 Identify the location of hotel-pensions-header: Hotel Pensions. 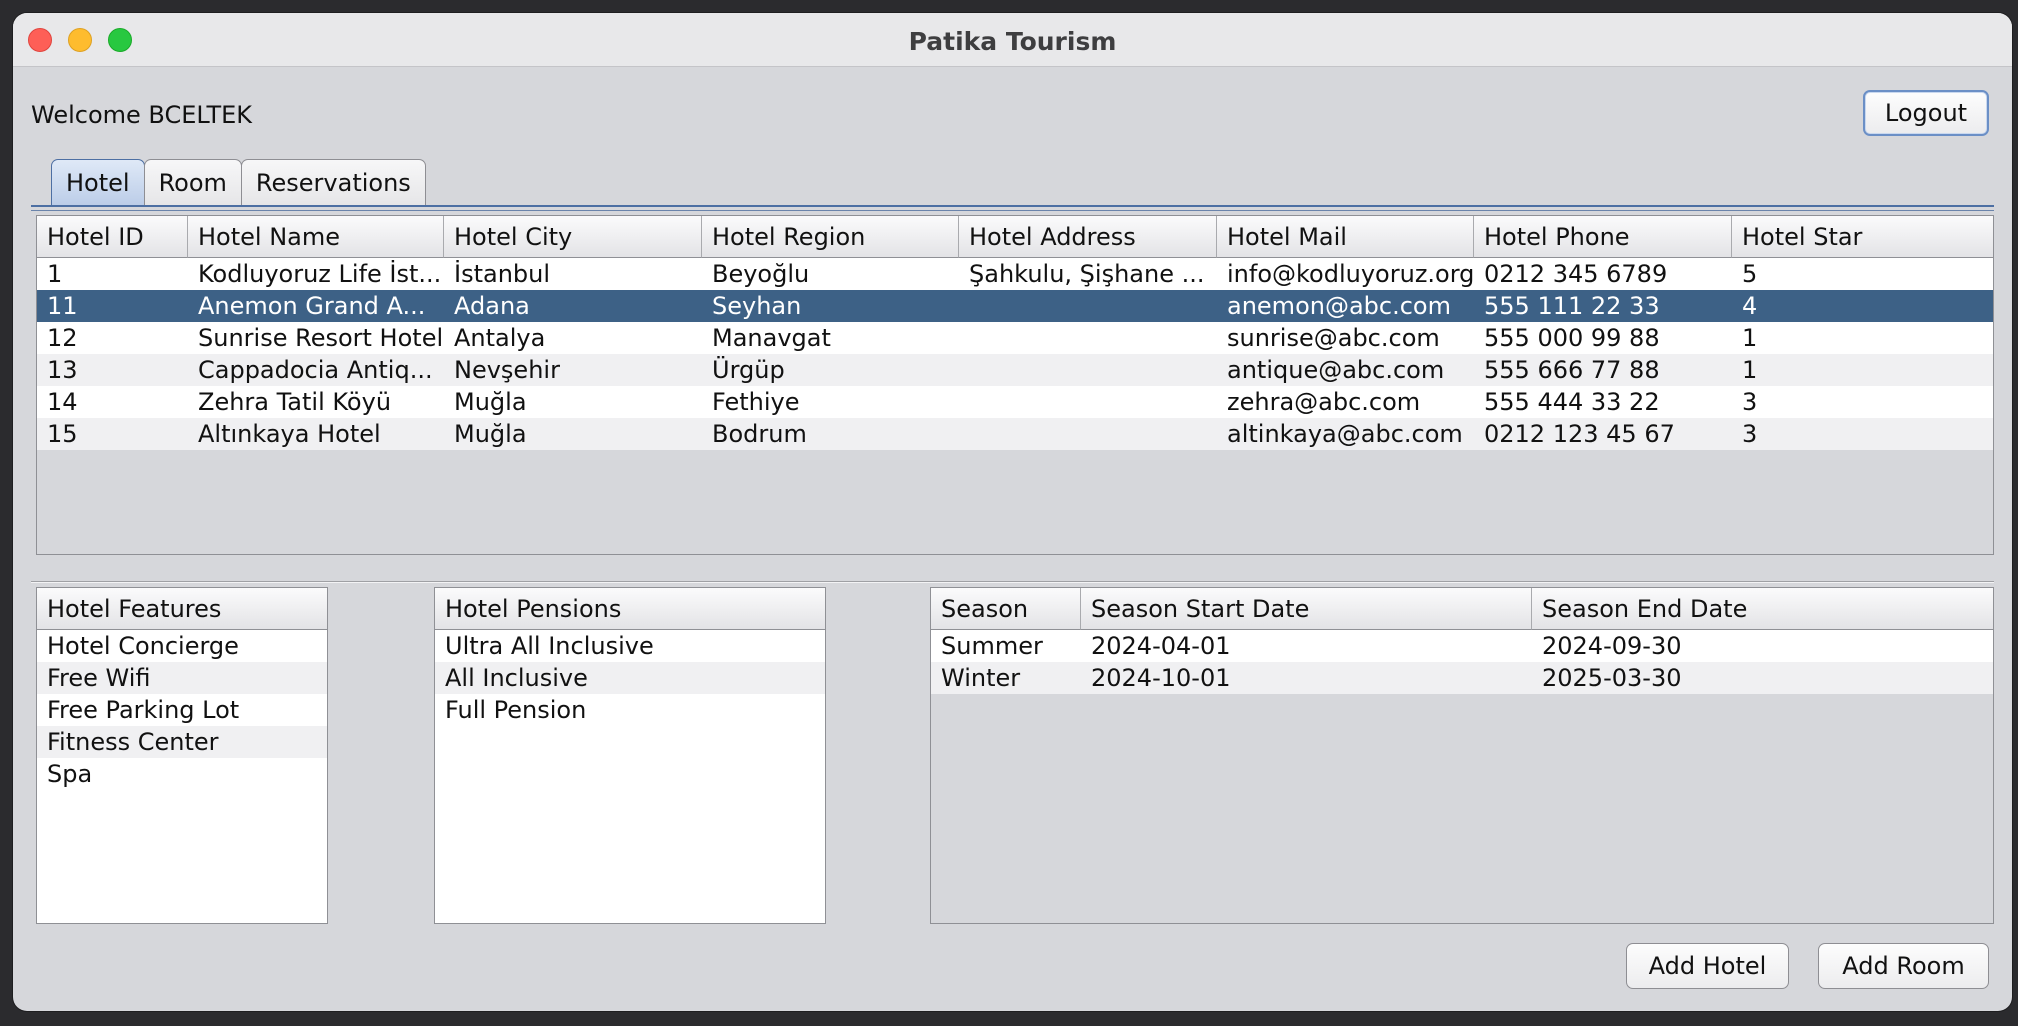
(630, 609).